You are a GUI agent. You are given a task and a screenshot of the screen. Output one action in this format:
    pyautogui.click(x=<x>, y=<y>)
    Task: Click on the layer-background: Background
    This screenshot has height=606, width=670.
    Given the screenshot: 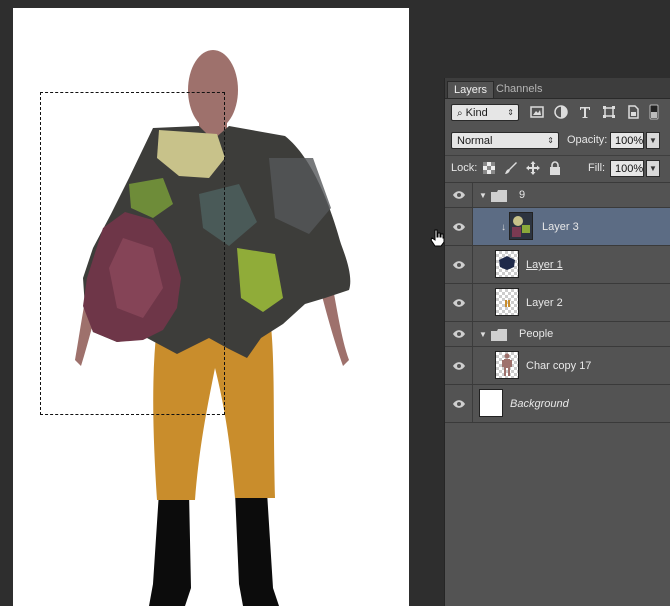 What is the action you would take?
    pyautogui.click(x=557, y=404)
    